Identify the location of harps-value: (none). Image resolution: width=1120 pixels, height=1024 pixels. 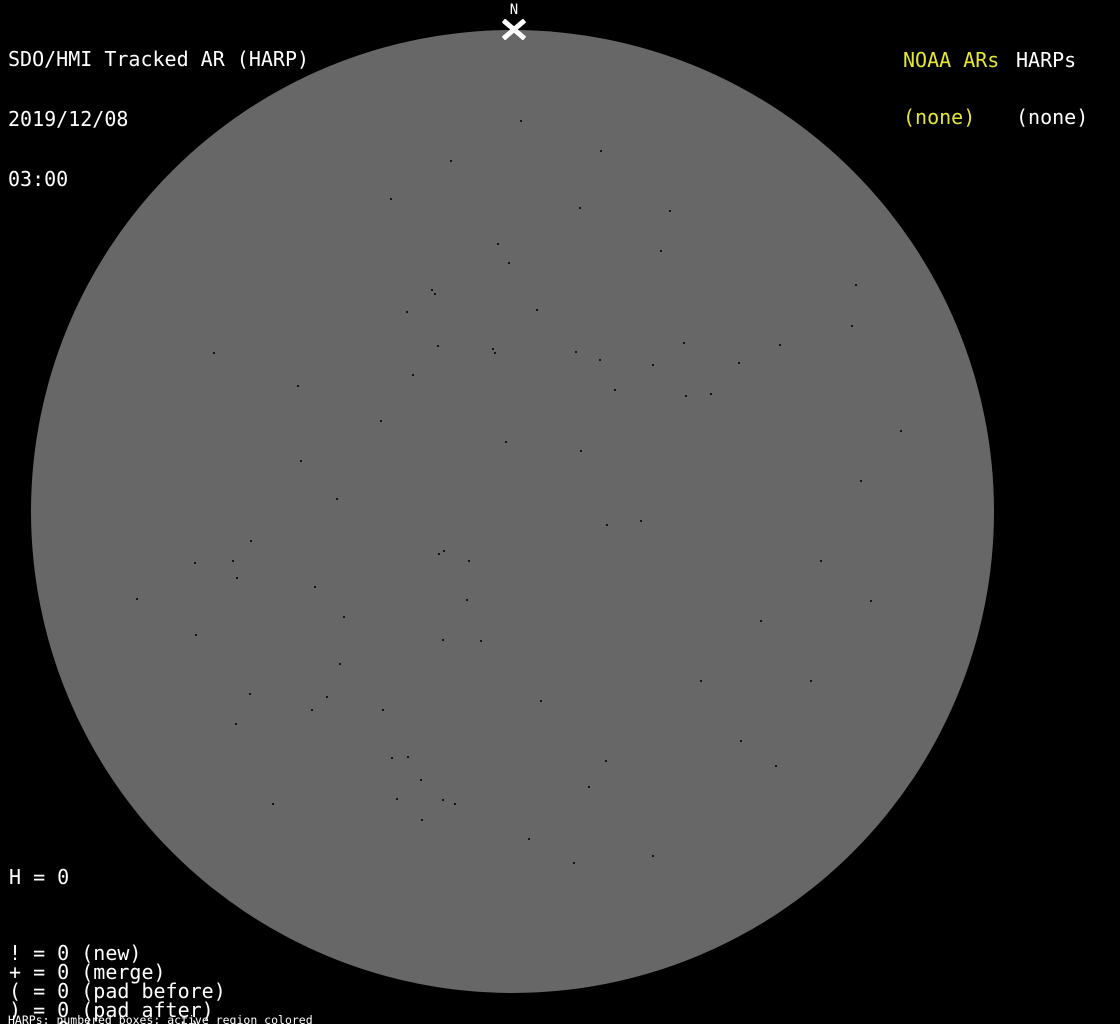
(1052, 117).